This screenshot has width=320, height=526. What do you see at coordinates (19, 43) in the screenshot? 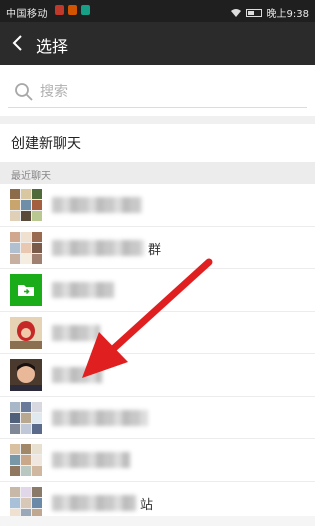
I see `back-arrow-icon` at bounding box center [19, 43].